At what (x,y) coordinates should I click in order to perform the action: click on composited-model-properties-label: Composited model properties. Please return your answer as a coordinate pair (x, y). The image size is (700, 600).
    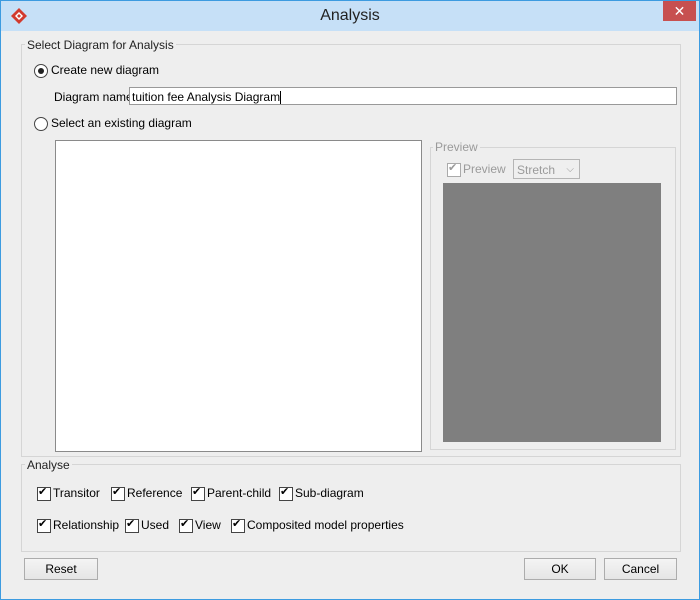
    Looking at the image, I should click on (325, 525).